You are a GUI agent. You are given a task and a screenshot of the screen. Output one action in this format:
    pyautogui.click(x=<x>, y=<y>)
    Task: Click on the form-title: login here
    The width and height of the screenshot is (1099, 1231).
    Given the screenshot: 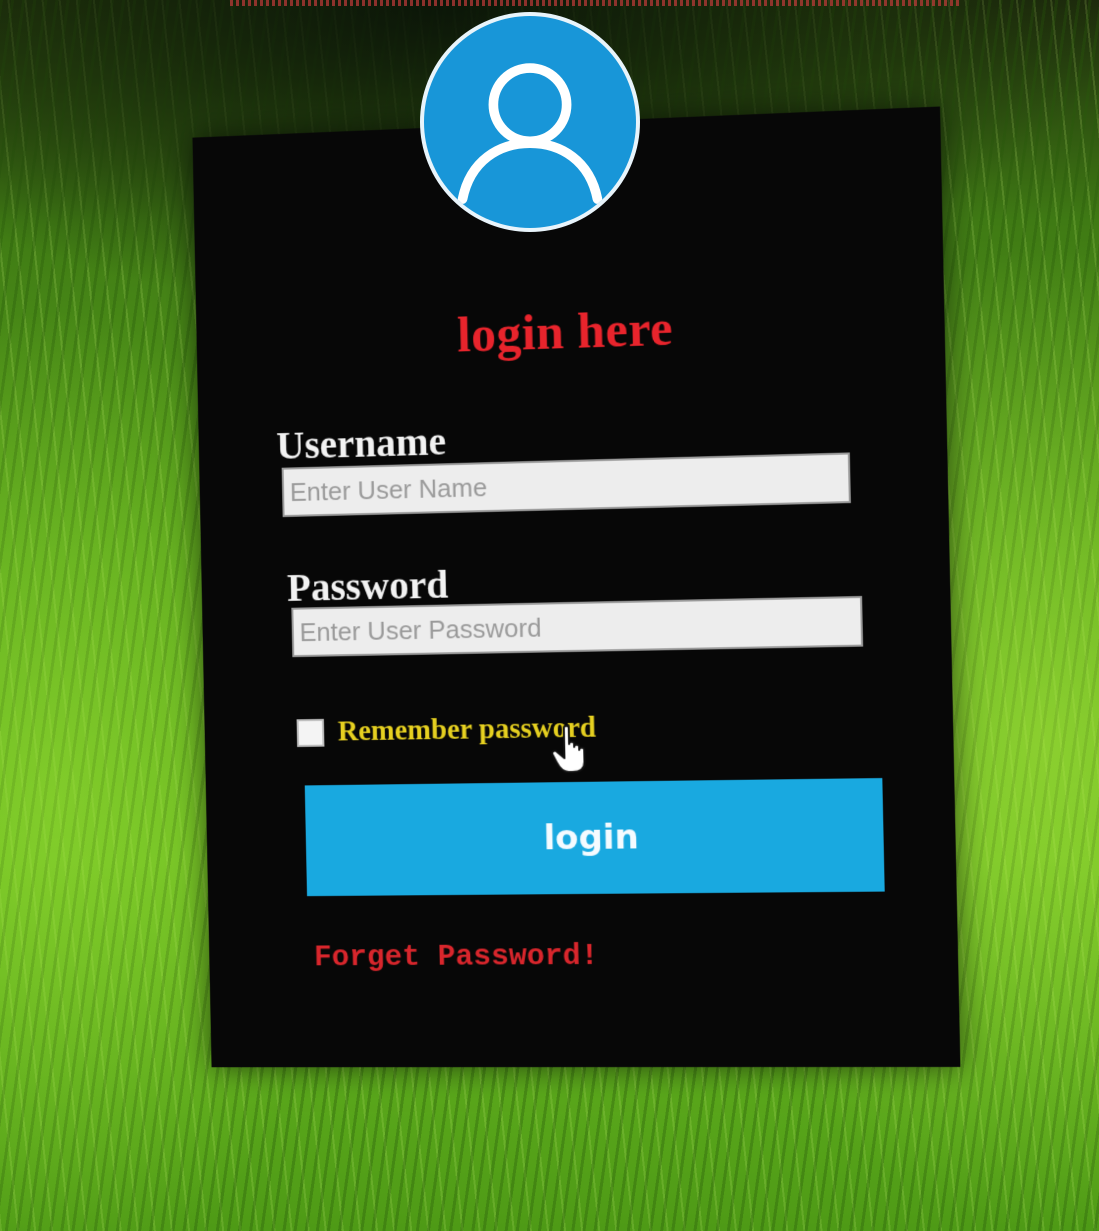 What is the action you would take?
    pyautogui.click(x=565, y=331)
    